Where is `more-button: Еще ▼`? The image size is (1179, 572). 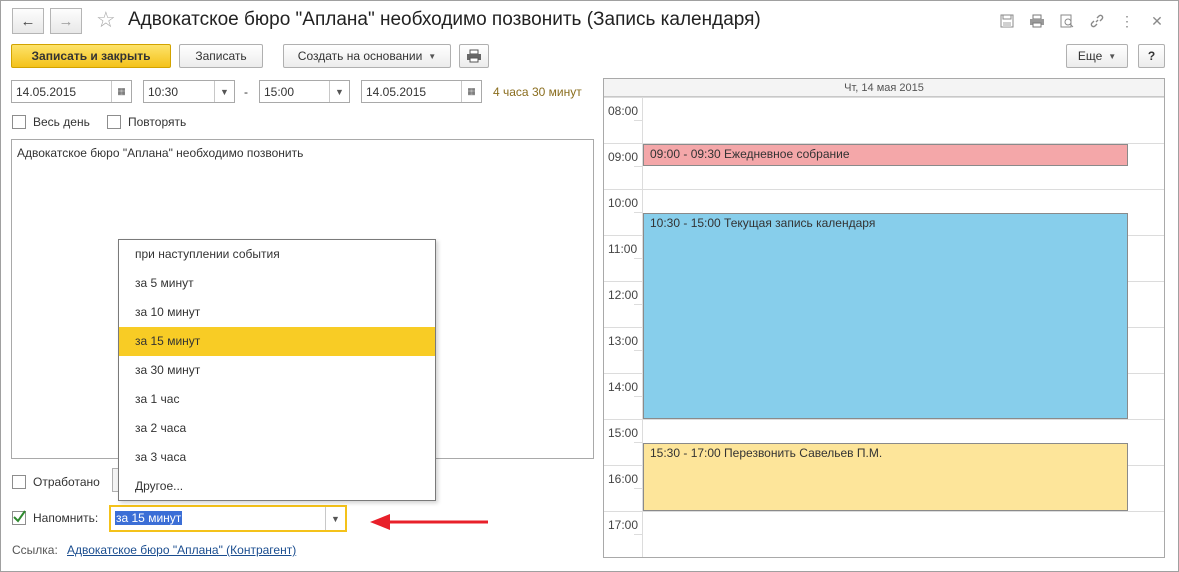
more-button: Еще ▼ is located at coordinates (1097, 56).